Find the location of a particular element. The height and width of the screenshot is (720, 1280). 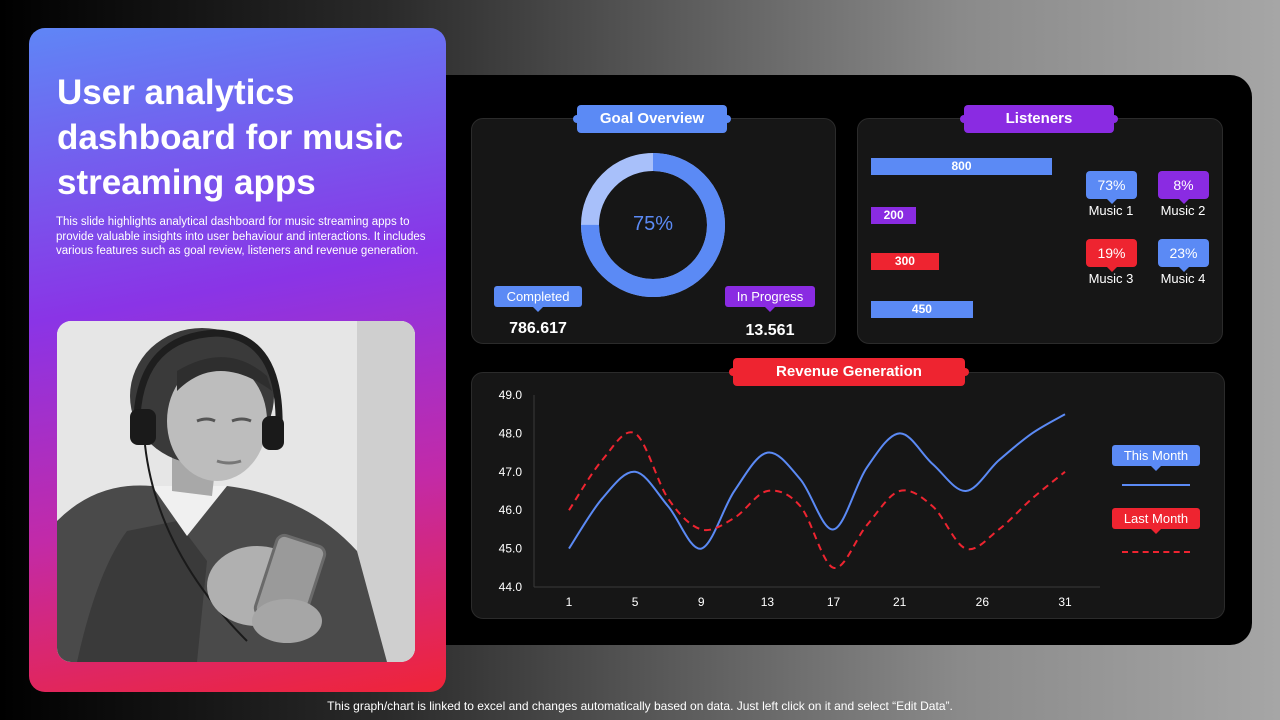

completed-tag: Completed is located at coordinates (538, 299).